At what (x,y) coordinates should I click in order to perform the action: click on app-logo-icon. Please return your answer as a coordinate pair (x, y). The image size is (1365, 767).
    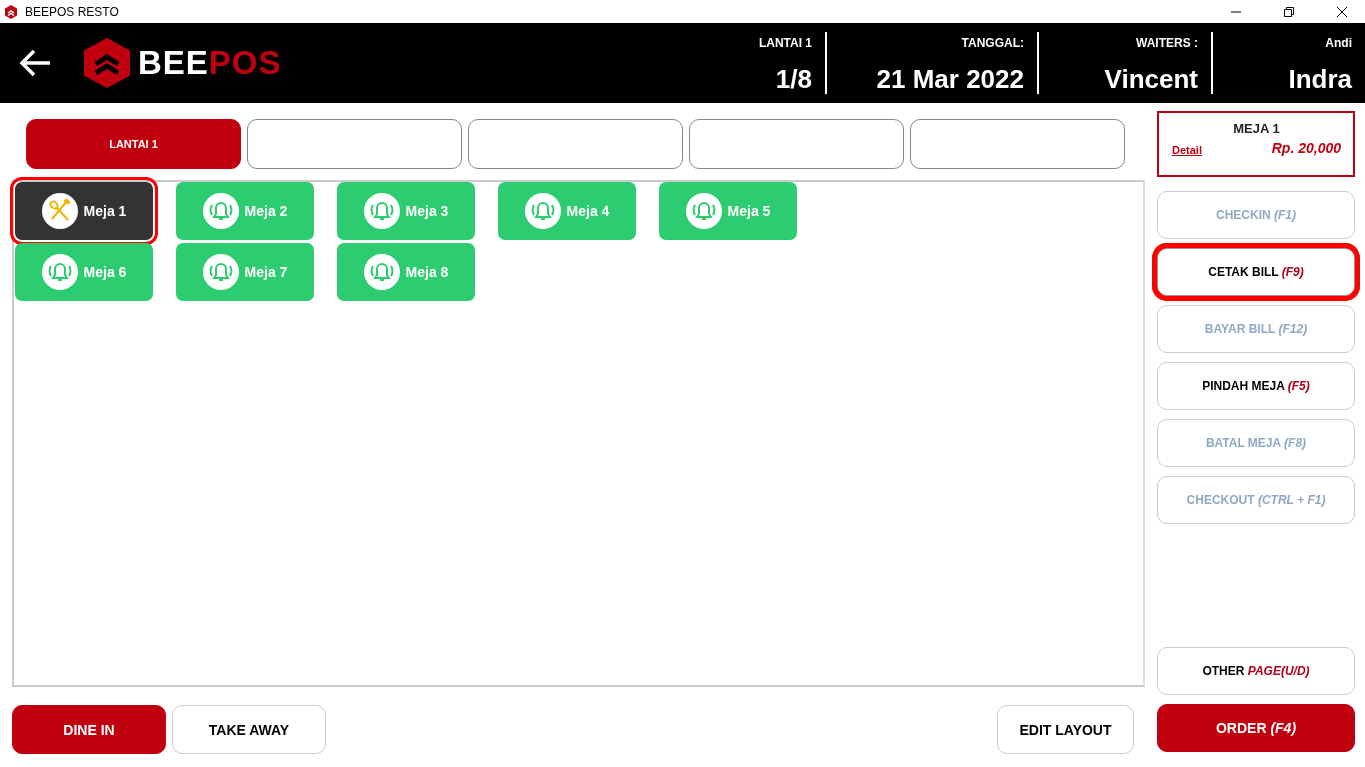
    Looking at the image, I should click on (11, 11).